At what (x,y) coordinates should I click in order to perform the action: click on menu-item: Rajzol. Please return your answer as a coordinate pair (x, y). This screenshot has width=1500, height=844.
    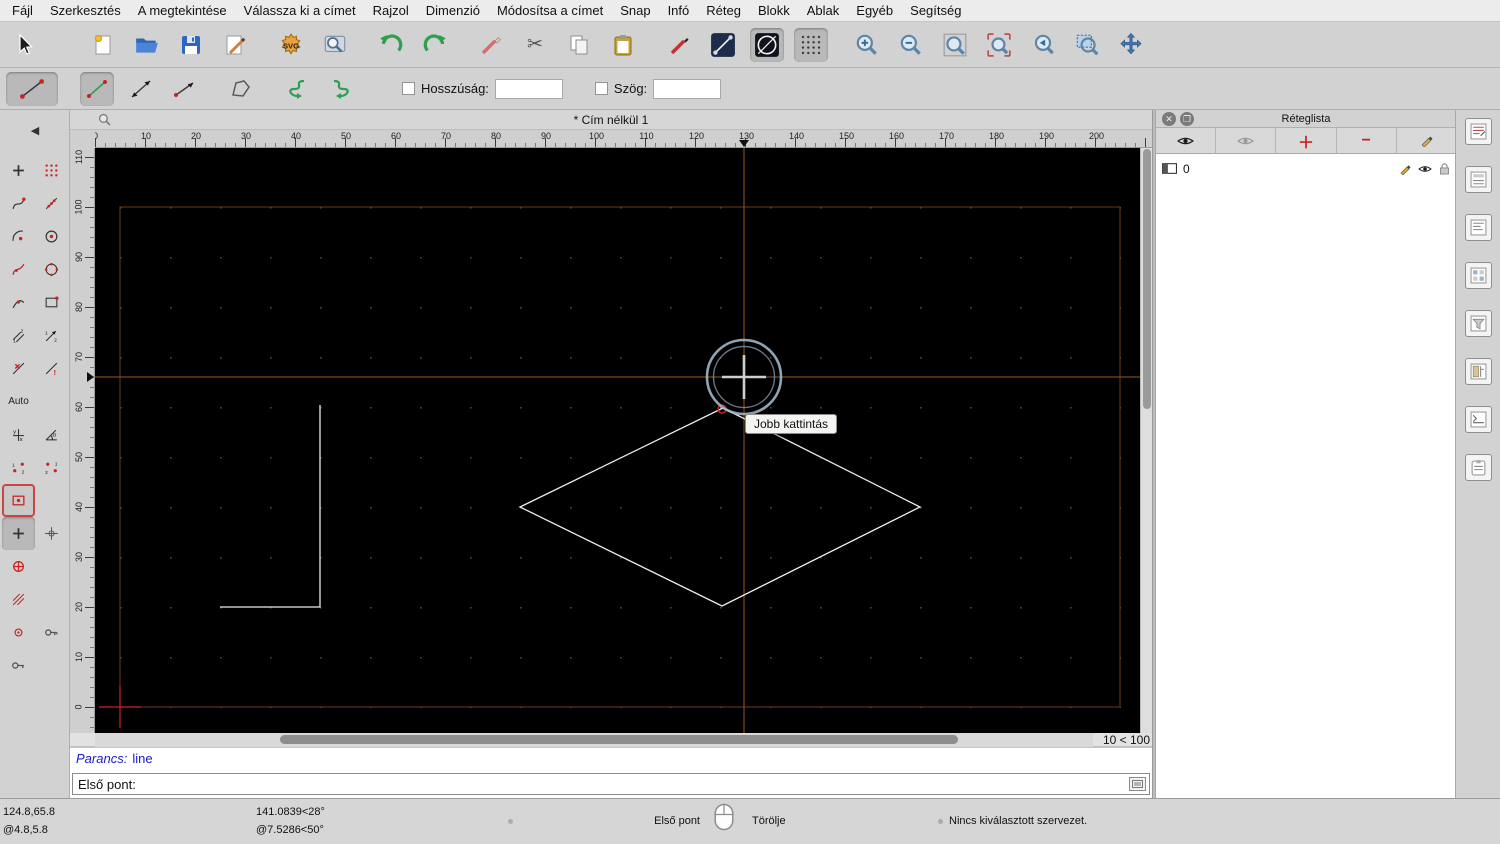
    Looking at the image, I should click on (391, 10).